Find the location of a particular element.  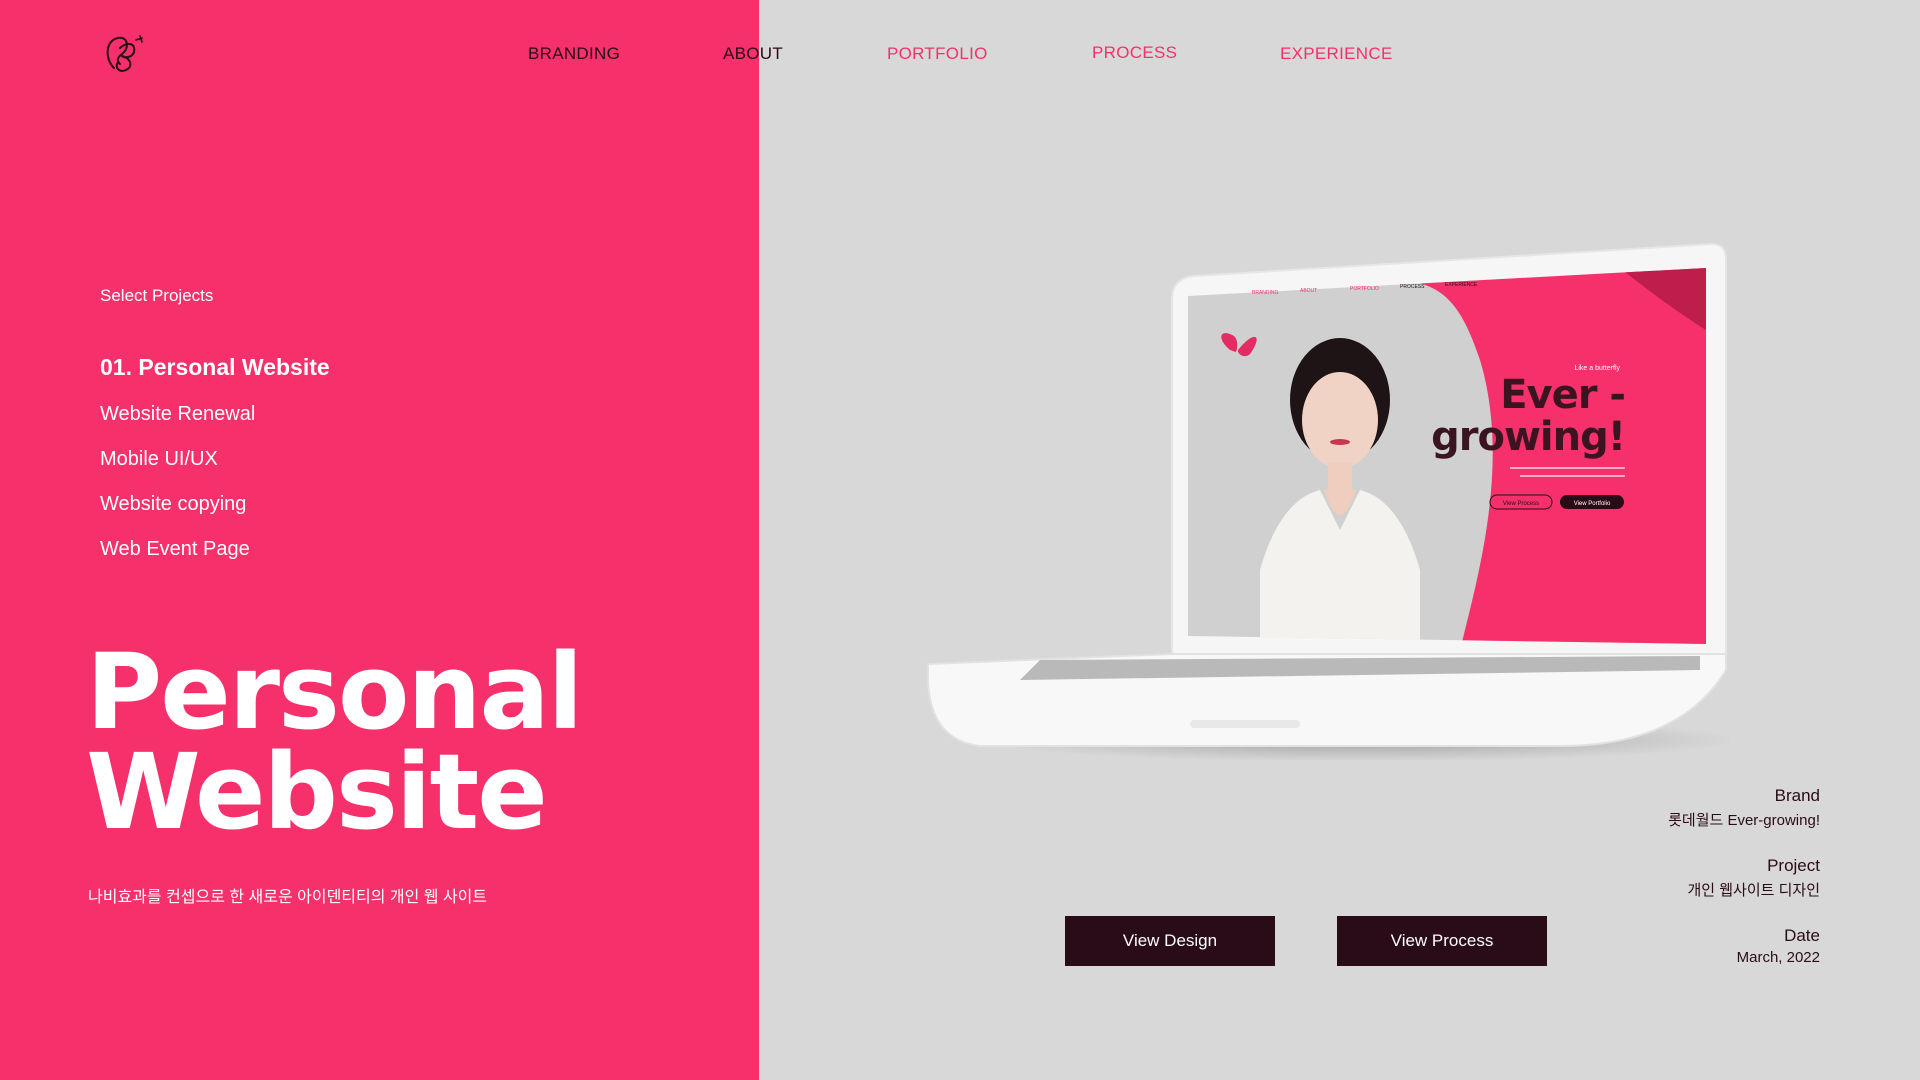

mockup-headline-line2: growing! is located at coordinates (1528, 437).